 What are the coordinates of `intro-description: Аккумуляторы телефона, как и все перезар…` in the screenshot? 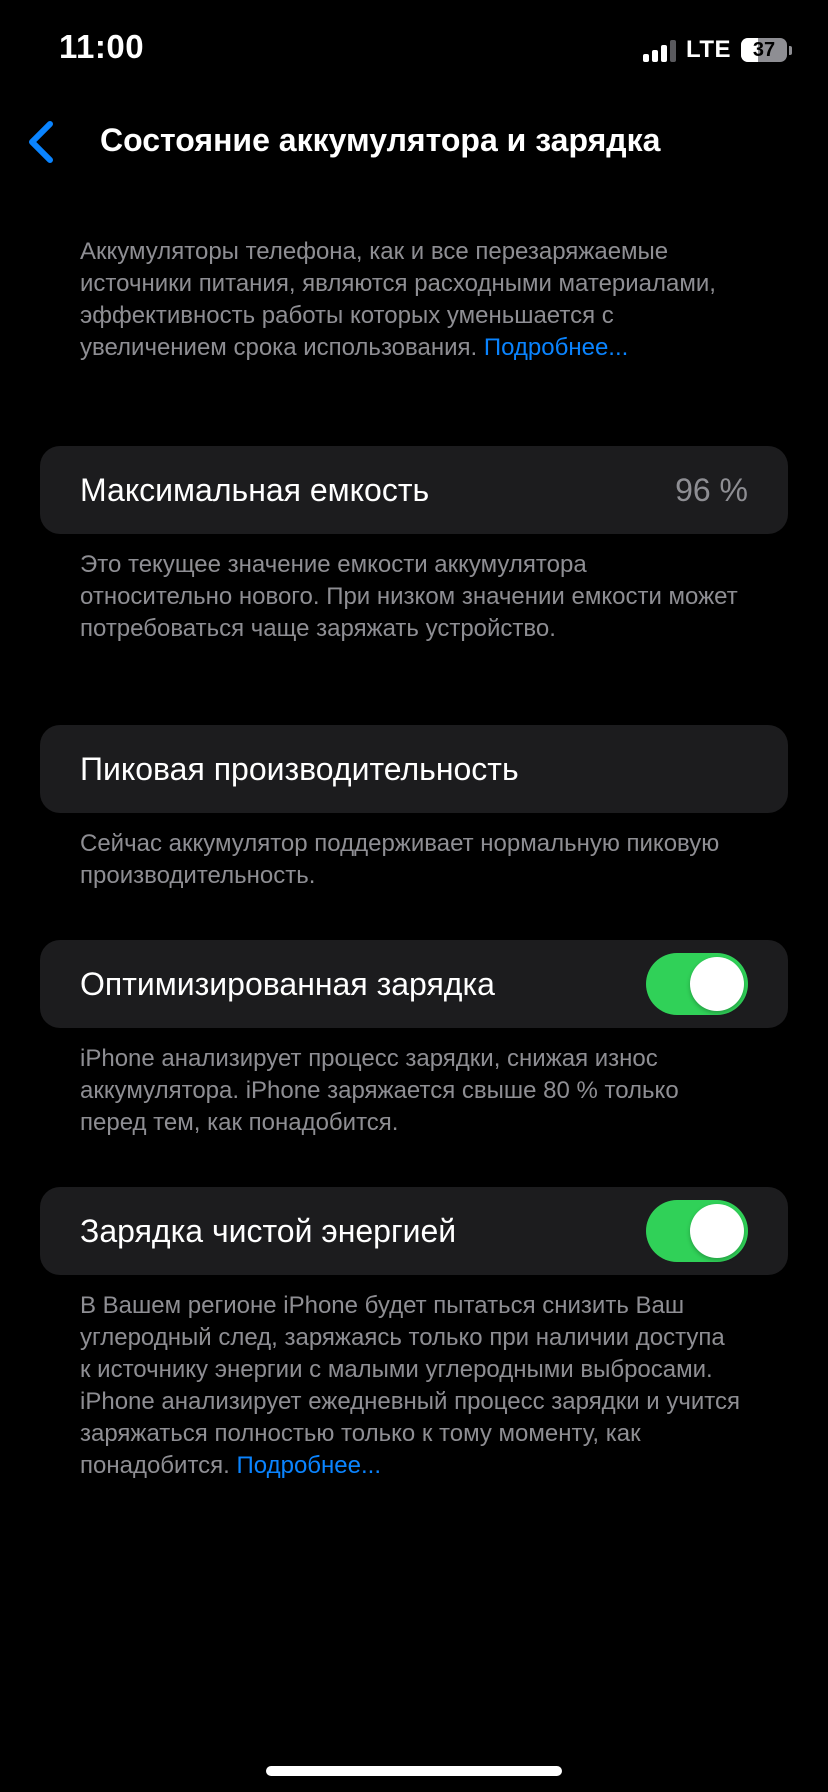 It's located at (410, 300).